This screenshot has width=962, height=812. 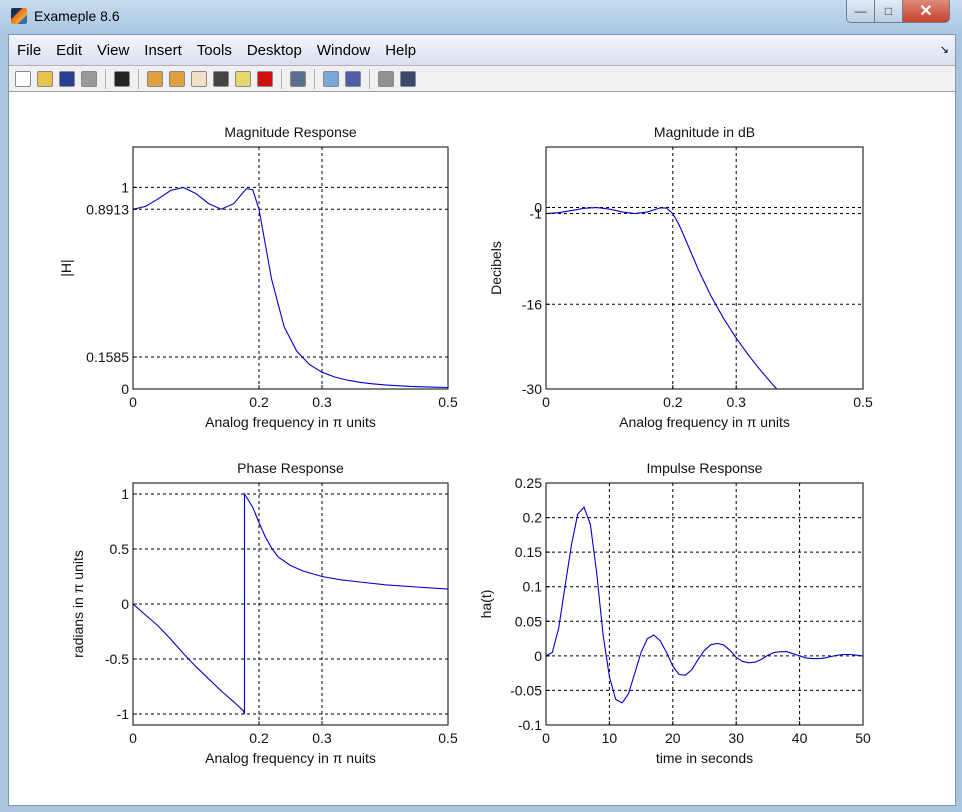 What do you see at coordinates (486, 604) in the screenshot?
I see `y-axis-label: ha(t)` at bounding box center [486, 604].